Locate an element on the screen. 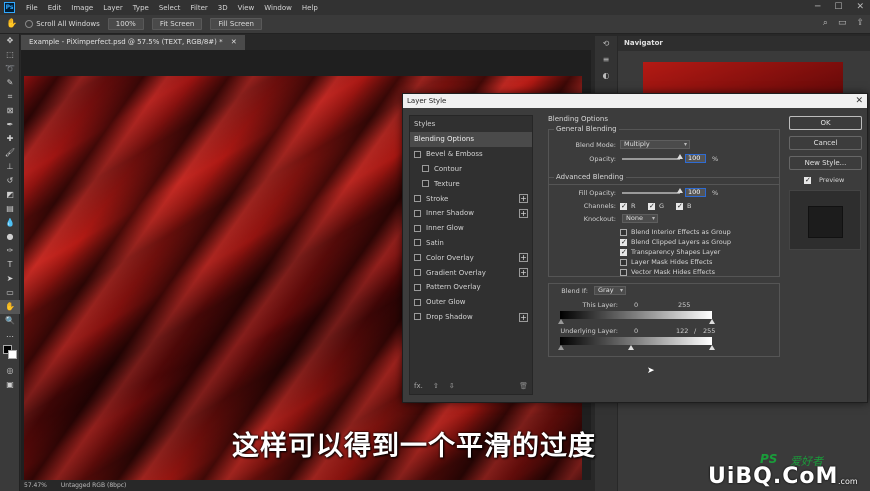 Image resolution: width=870 pixels, height=491 pixels. zoom-status: 57.47% is located at coordinates (35, 485).